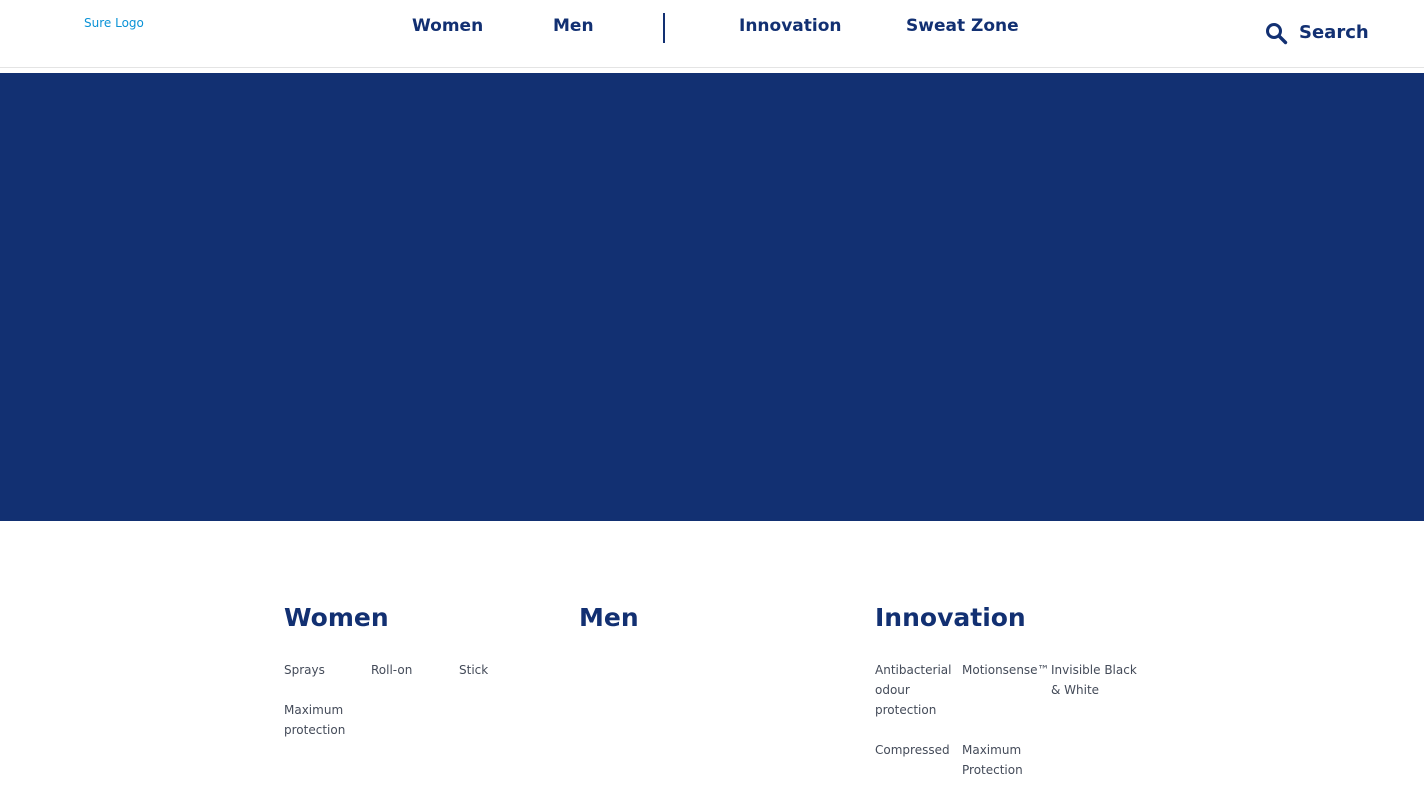 The image size is (1424, 801). I want to click on footer-link-antibacterial-odour-protection: Antibacterial odour protection, so click(917, 690).